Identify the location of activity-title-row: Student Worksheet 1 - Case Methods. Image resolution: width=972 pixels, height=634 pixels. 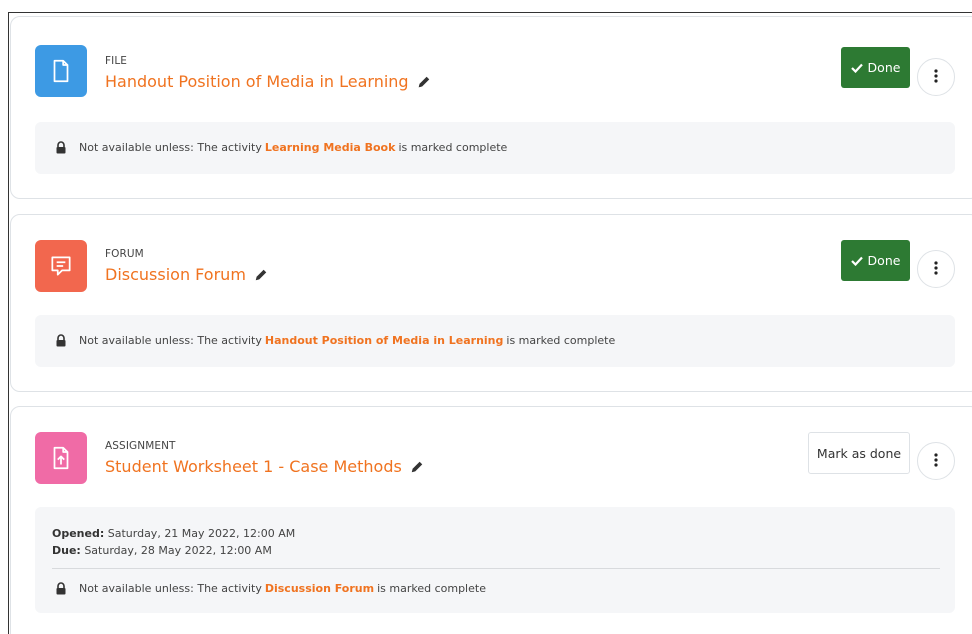
(264, 466).